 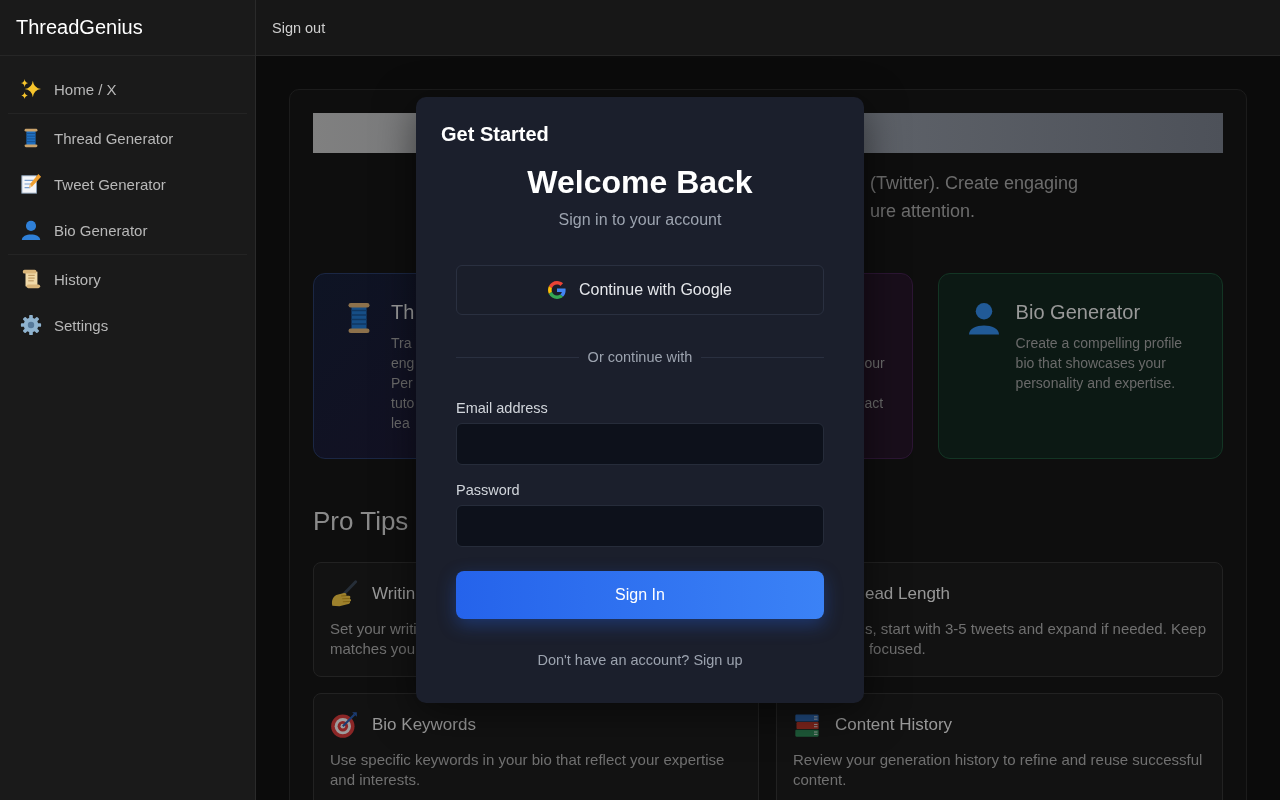 What do you see at coordinates (502, 408) in the screenshot?
I see `field-label: Email address` at bounding box center [502, 408].